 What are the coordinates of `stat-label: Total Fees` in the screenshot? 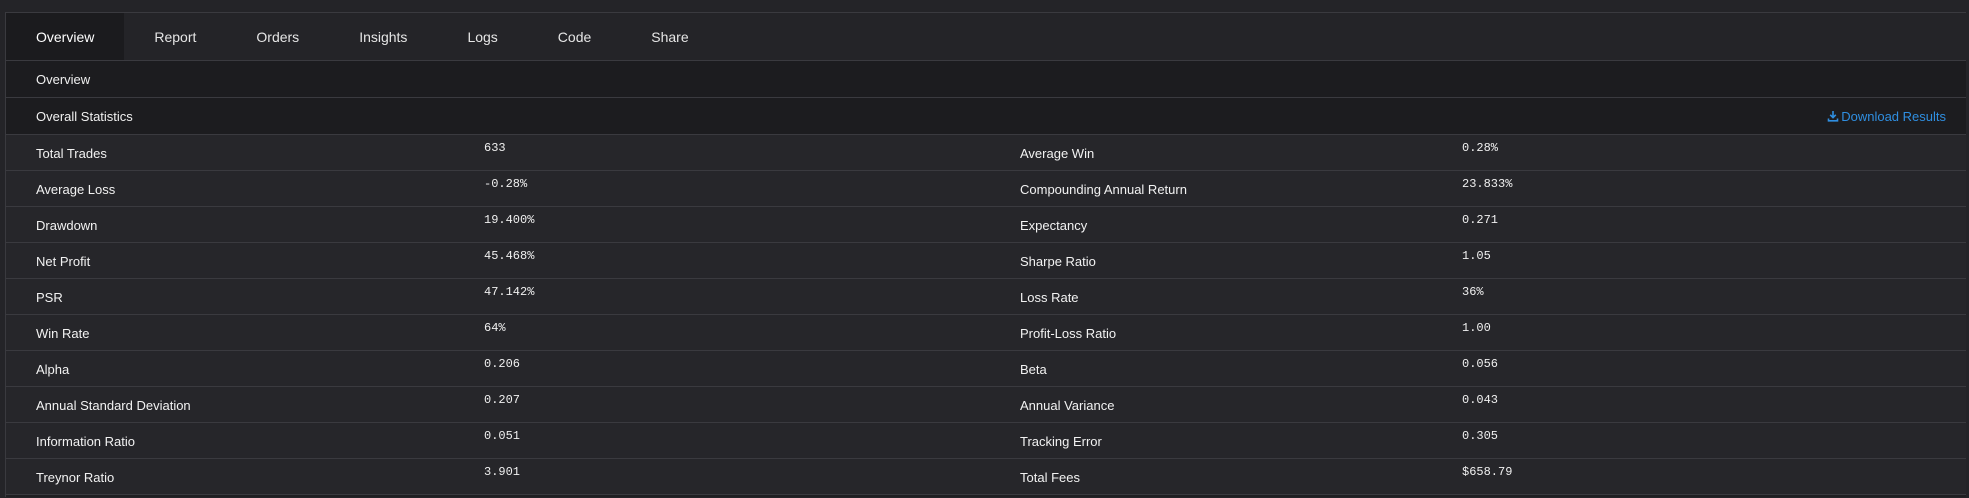 It's located at (1050, 477).